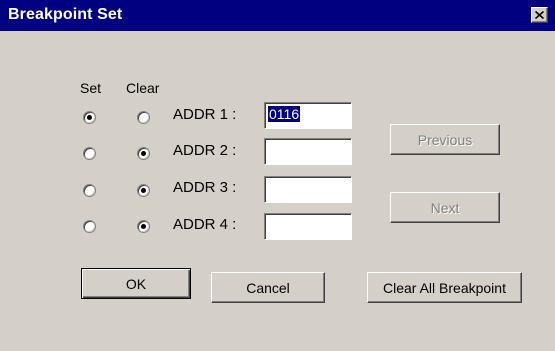 The width and height of the screenshot is (555, 351). What do you see at coordinates (268, 287) in the screenshot?
I see `cancel-button: Cancel` at bounding box center [268, 287].